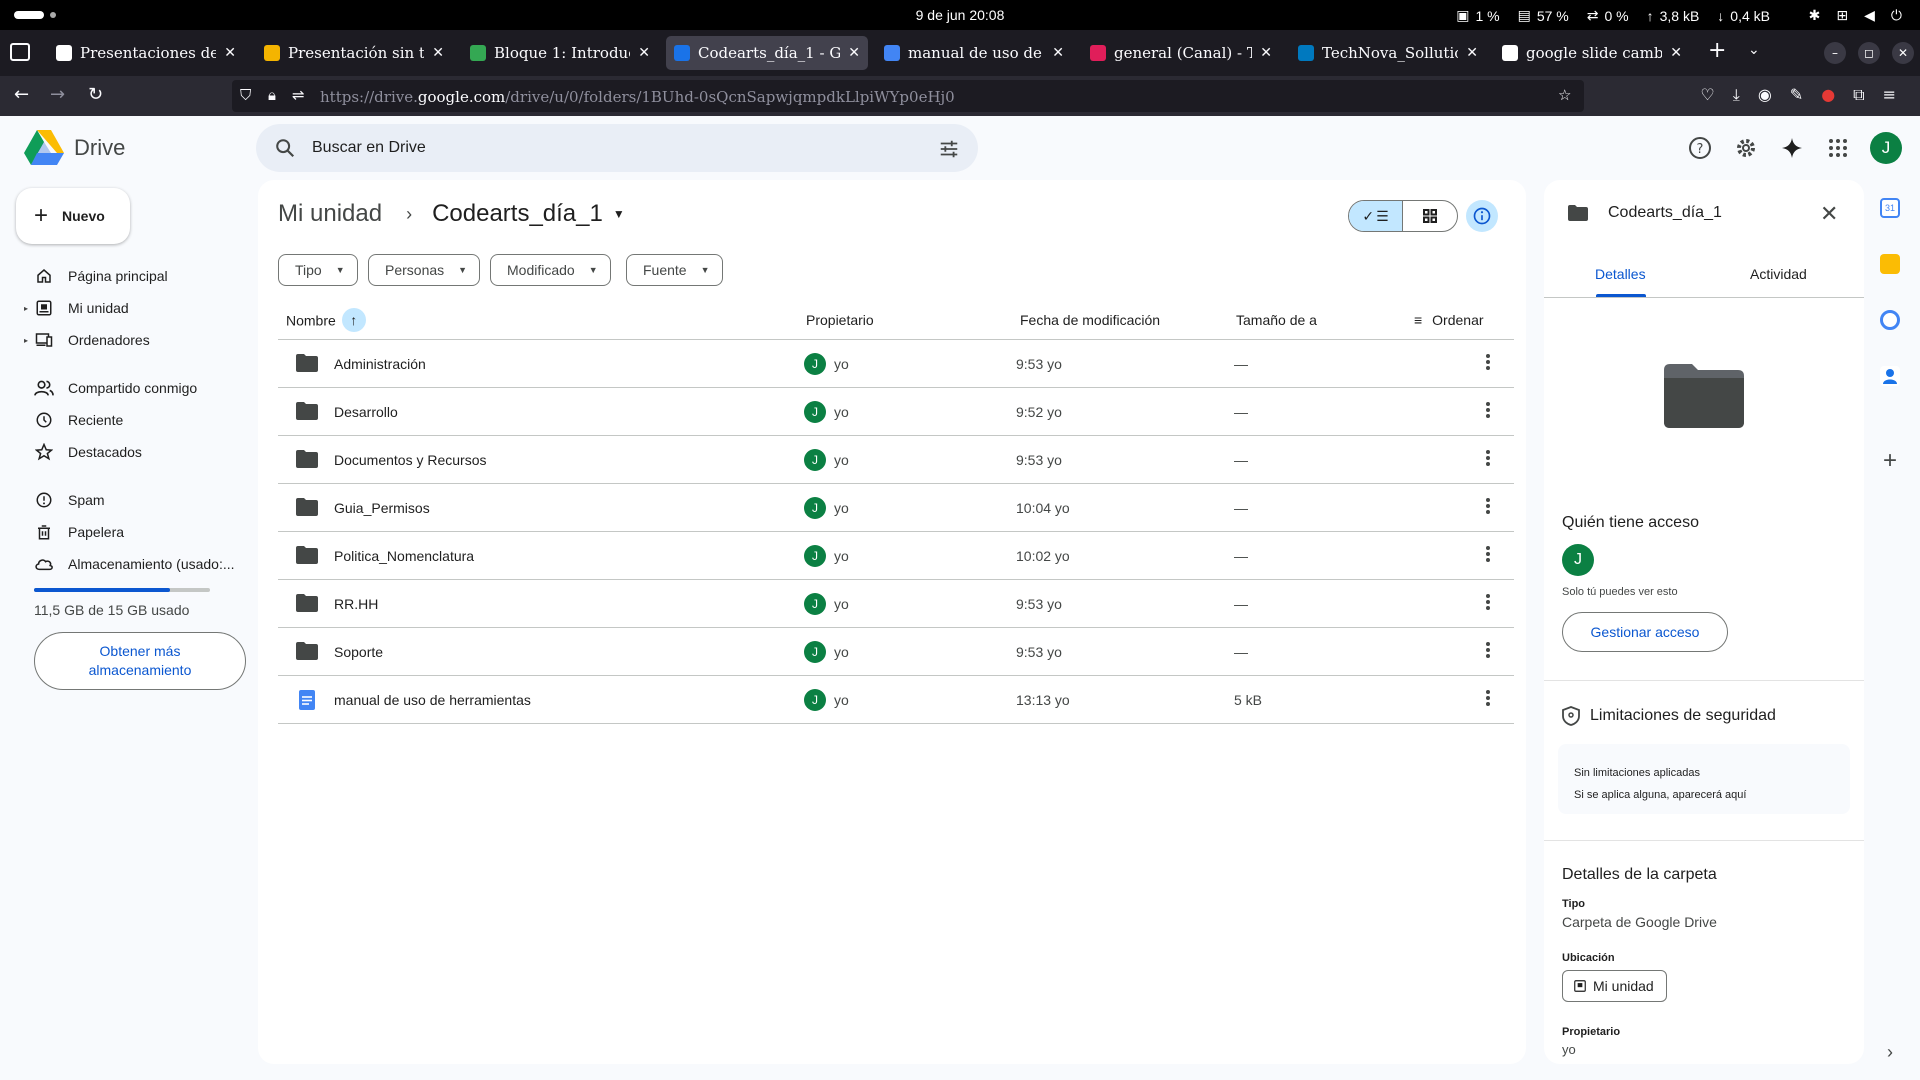 This screenshot has width=1920, height=1080. I want to click on menu-icon: ≡, so click(1889, 95).